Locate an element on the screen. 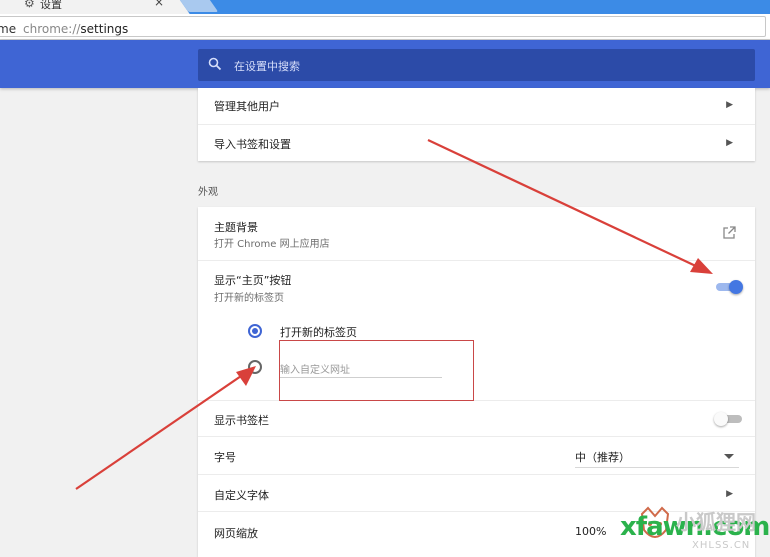 Image resolution: width=770 pixels, height=557 pixels. import-bookmarks-label: 导入书签和设置 is located at coordinates (252, 144).